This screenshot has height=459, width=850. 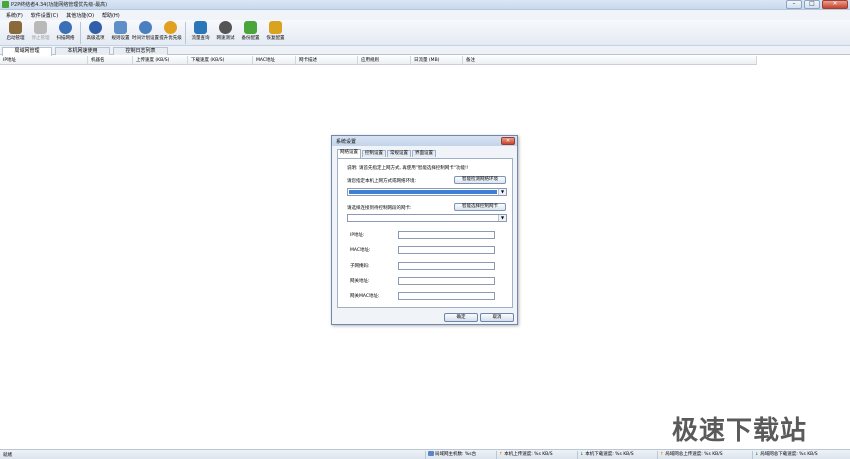 I want to click on status-host-count: 局域网主机数: %s台, so click(x=450, y=455).